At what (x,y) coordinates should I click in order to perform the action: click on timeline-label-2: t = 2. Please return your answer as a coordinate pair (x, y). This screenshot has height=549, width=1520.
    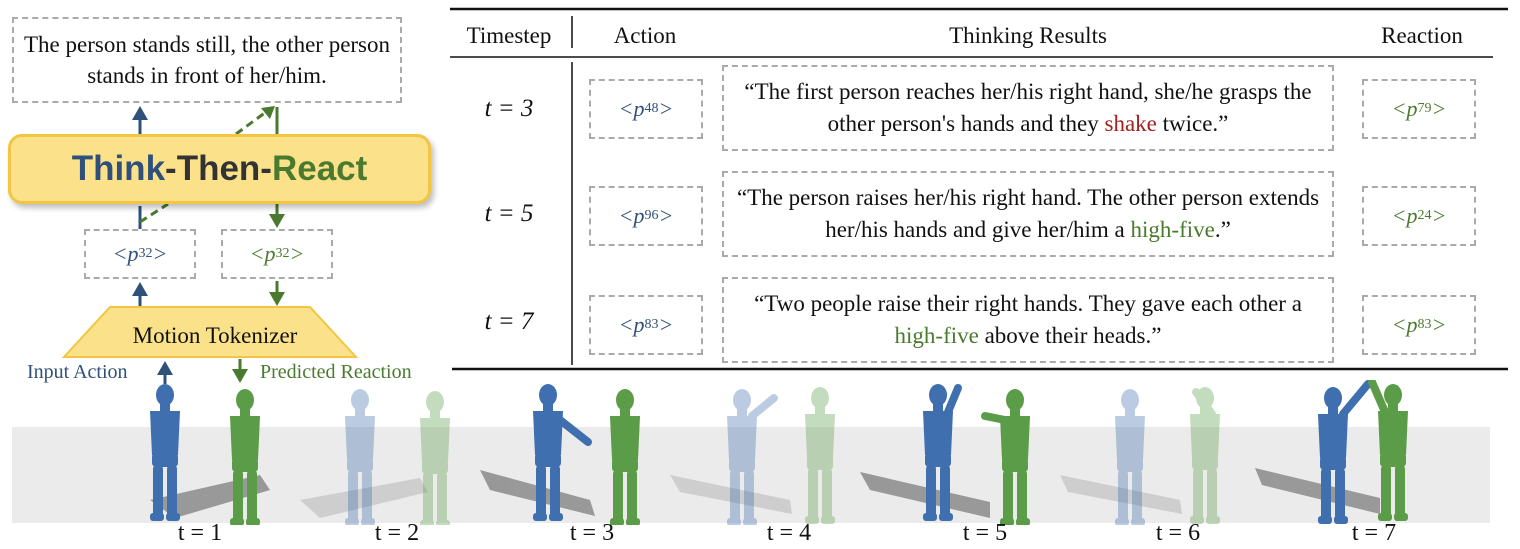
    Looking at the image, I should click on (397, 532).